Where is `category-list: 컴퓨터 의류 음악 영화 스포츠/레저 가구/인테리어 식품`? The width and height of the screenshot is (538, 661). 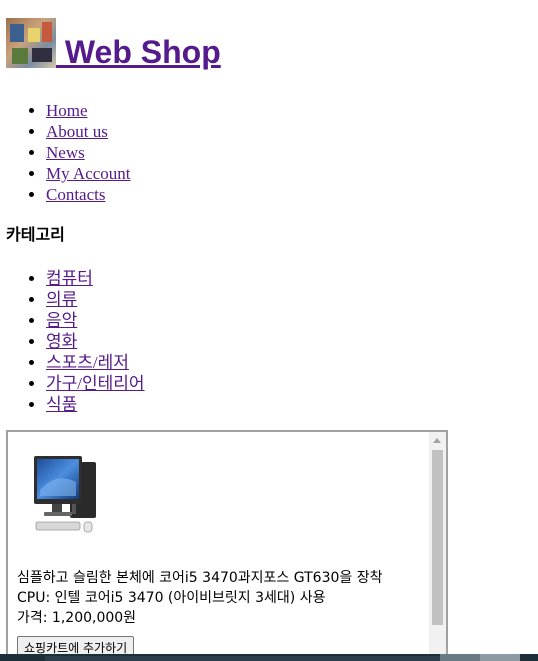 category-list: 컴퓨터 의류 음악 영화 스포츠/레저 가구/인테리어 식품 is located at coordinates (75, 341).